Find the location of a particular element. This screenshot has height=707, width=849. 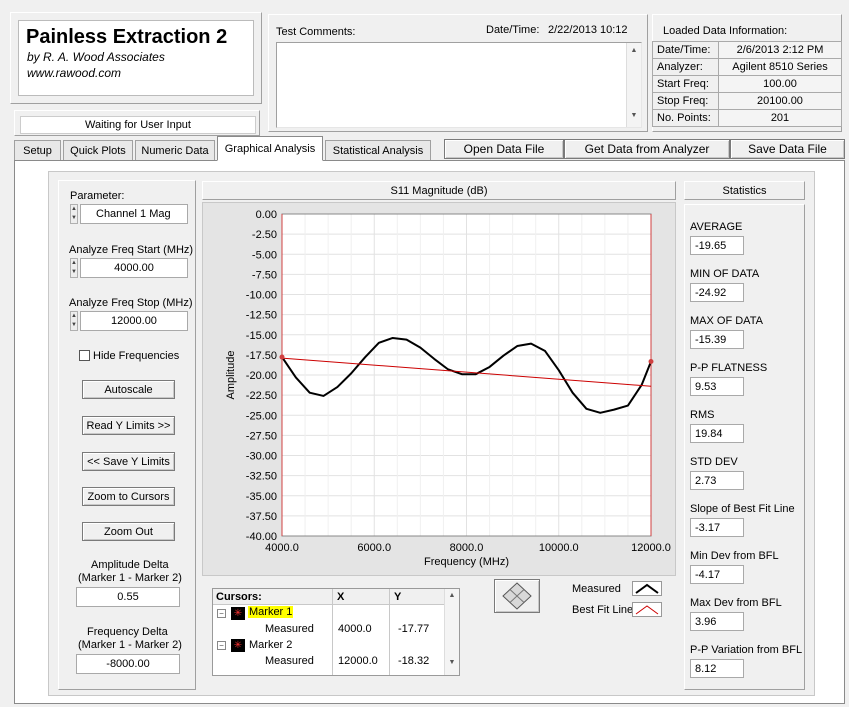

freq-delta-value: -8000.00 is located at coordinates (128, 664).